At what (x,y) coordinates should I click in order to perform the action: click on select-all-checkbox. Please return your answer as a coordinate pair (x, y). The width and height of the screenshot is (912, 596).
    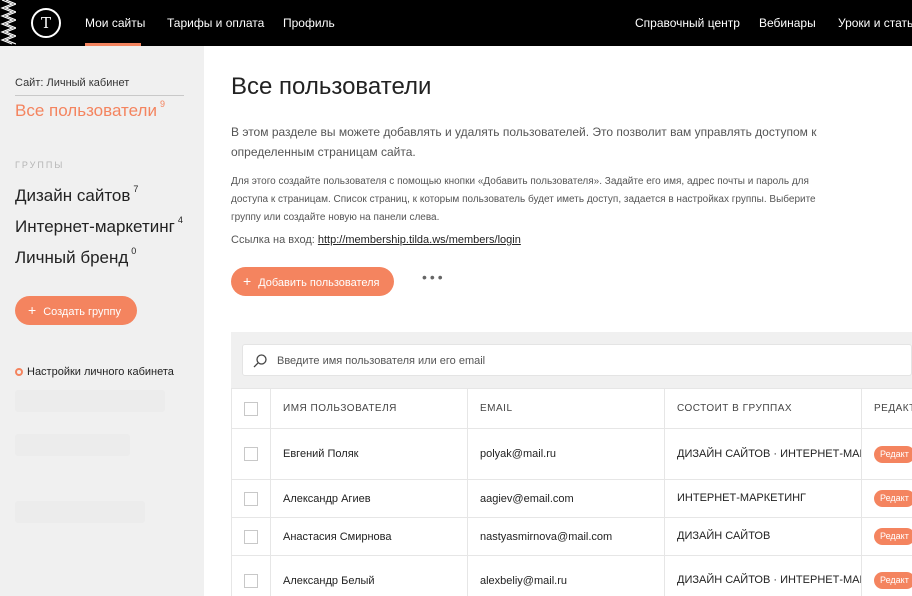
    Looking at the image, I should click on (251, 408).